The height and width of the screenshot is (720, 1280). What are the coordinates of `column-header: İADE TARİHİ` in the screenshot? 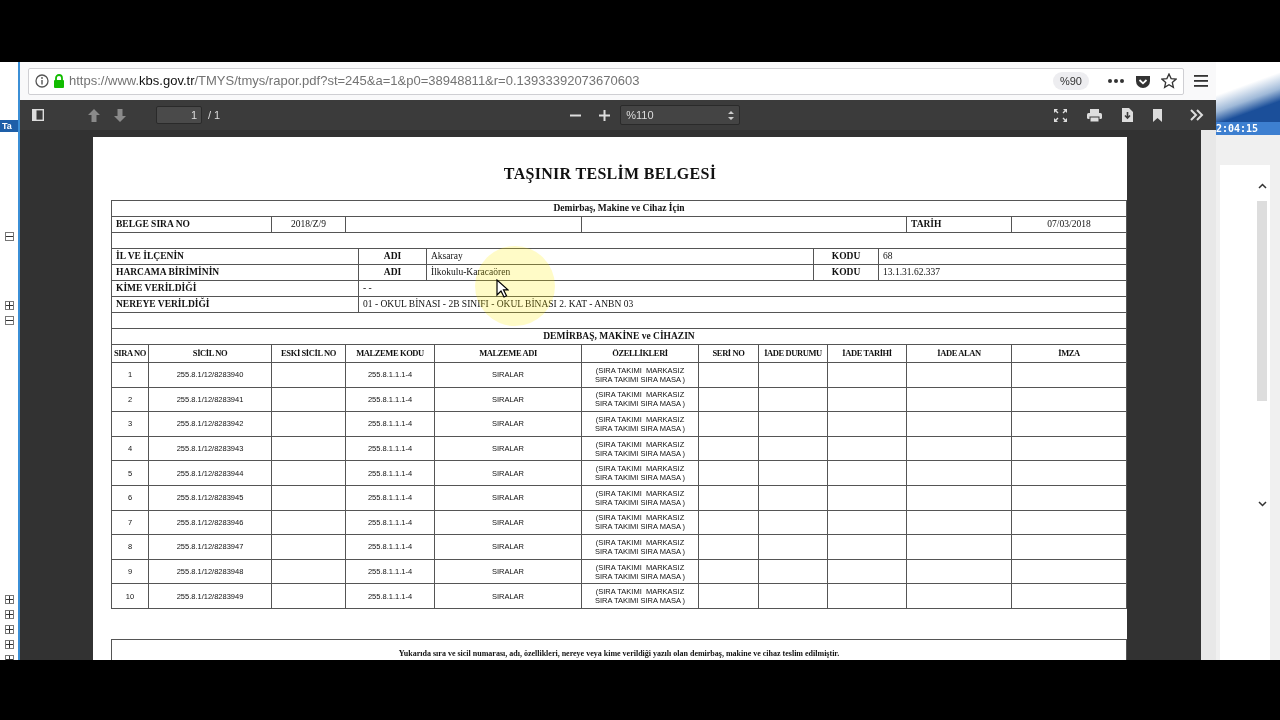 It's located at (866, 353).